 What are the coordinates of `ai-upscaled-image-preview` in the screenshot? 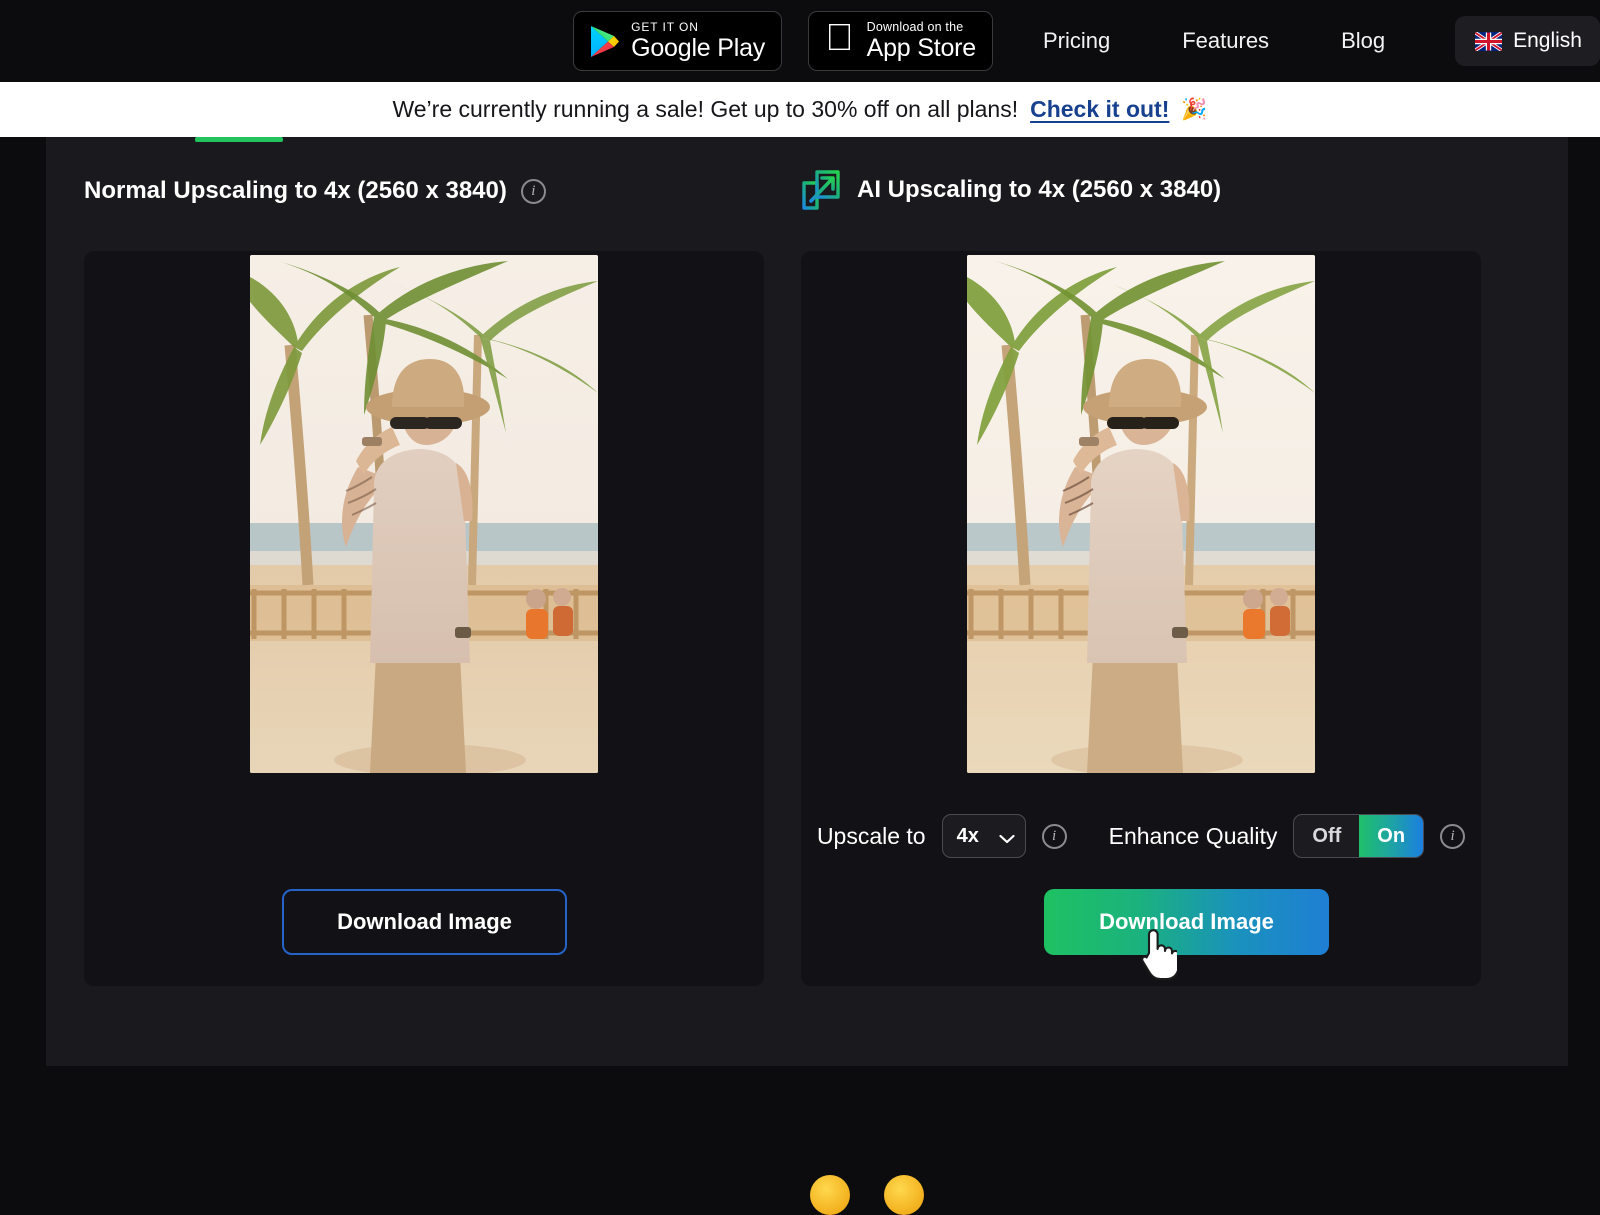 It's located at (1141, 514).